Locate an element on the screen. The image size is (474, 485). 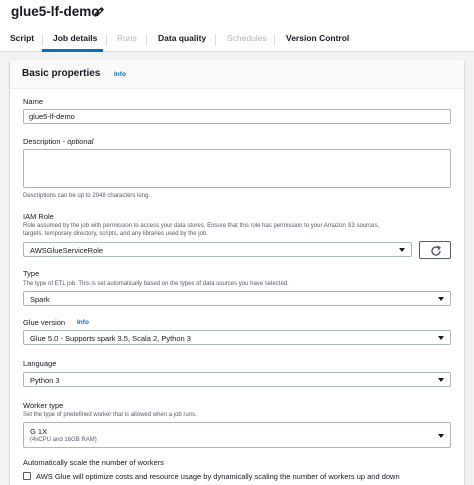
glue-version-label: Glue version is located at coordinates (44, 322).